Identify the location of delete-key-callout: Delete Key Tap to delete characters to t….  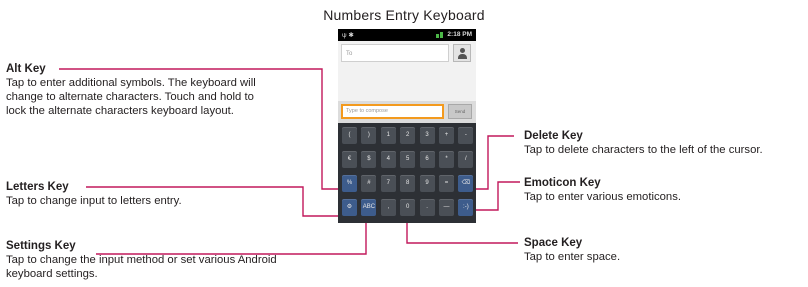
(666, 143).